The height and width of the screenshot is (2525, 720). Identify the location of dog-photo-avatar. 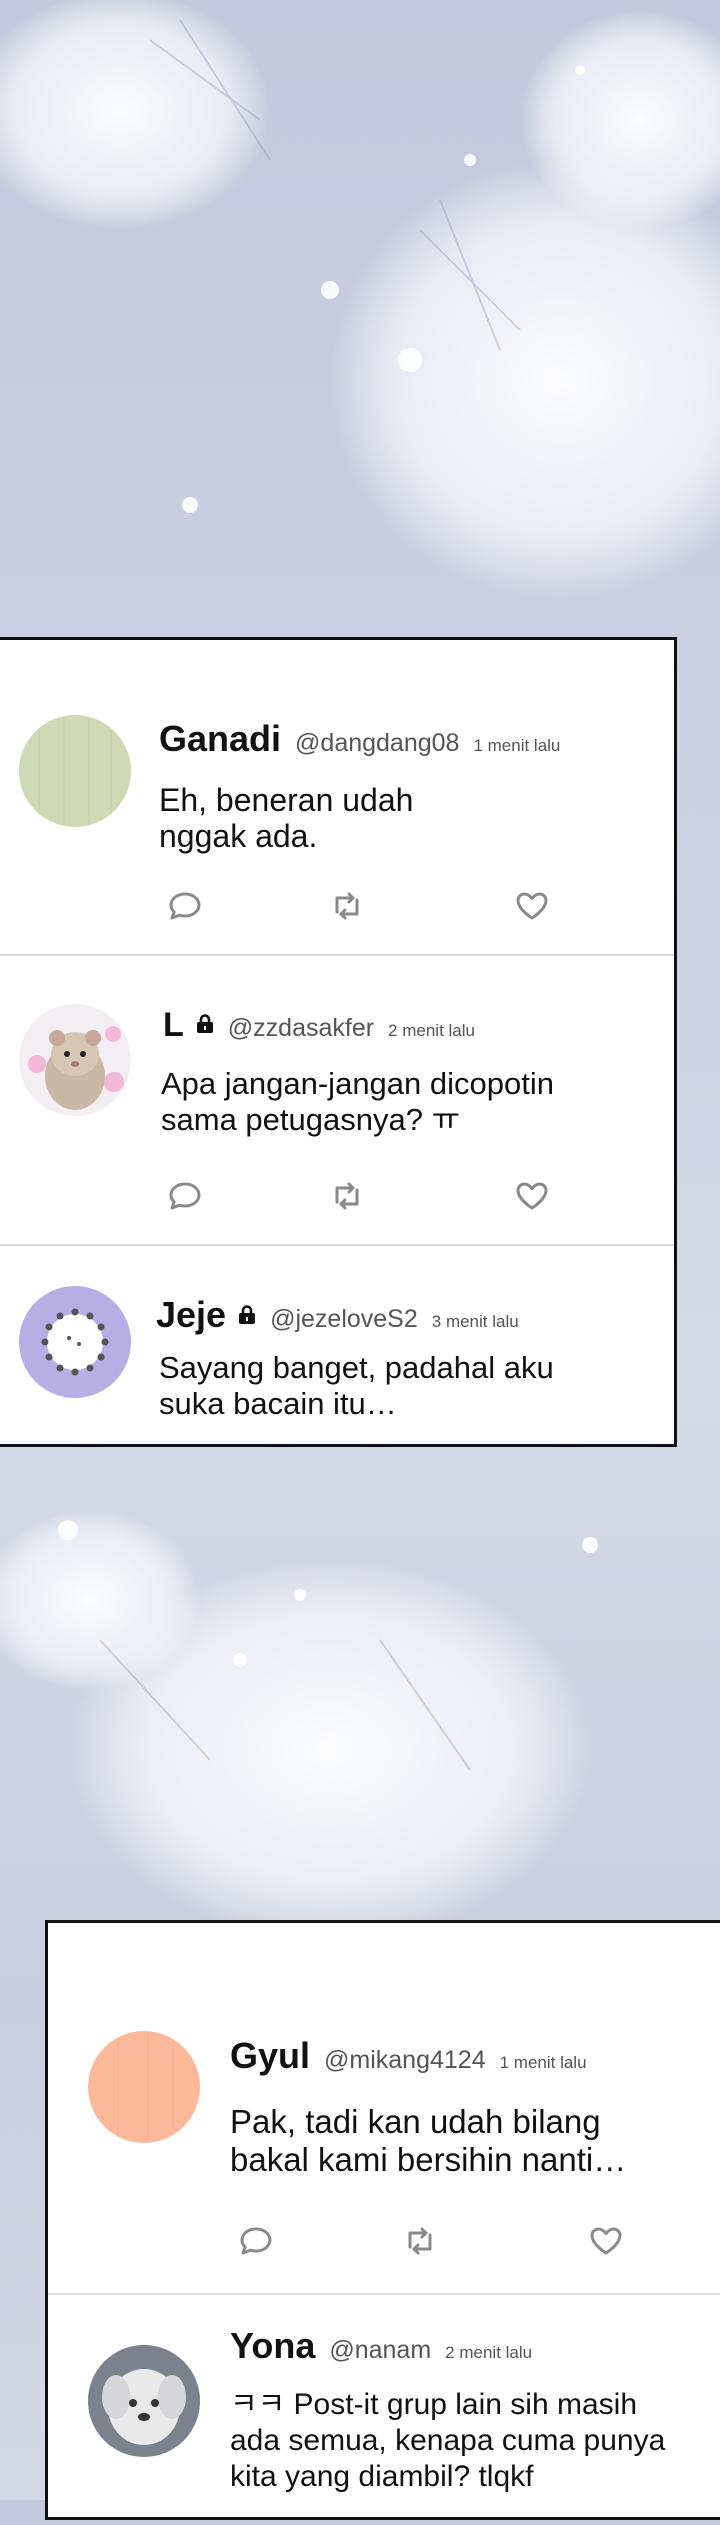
(144, 2401).